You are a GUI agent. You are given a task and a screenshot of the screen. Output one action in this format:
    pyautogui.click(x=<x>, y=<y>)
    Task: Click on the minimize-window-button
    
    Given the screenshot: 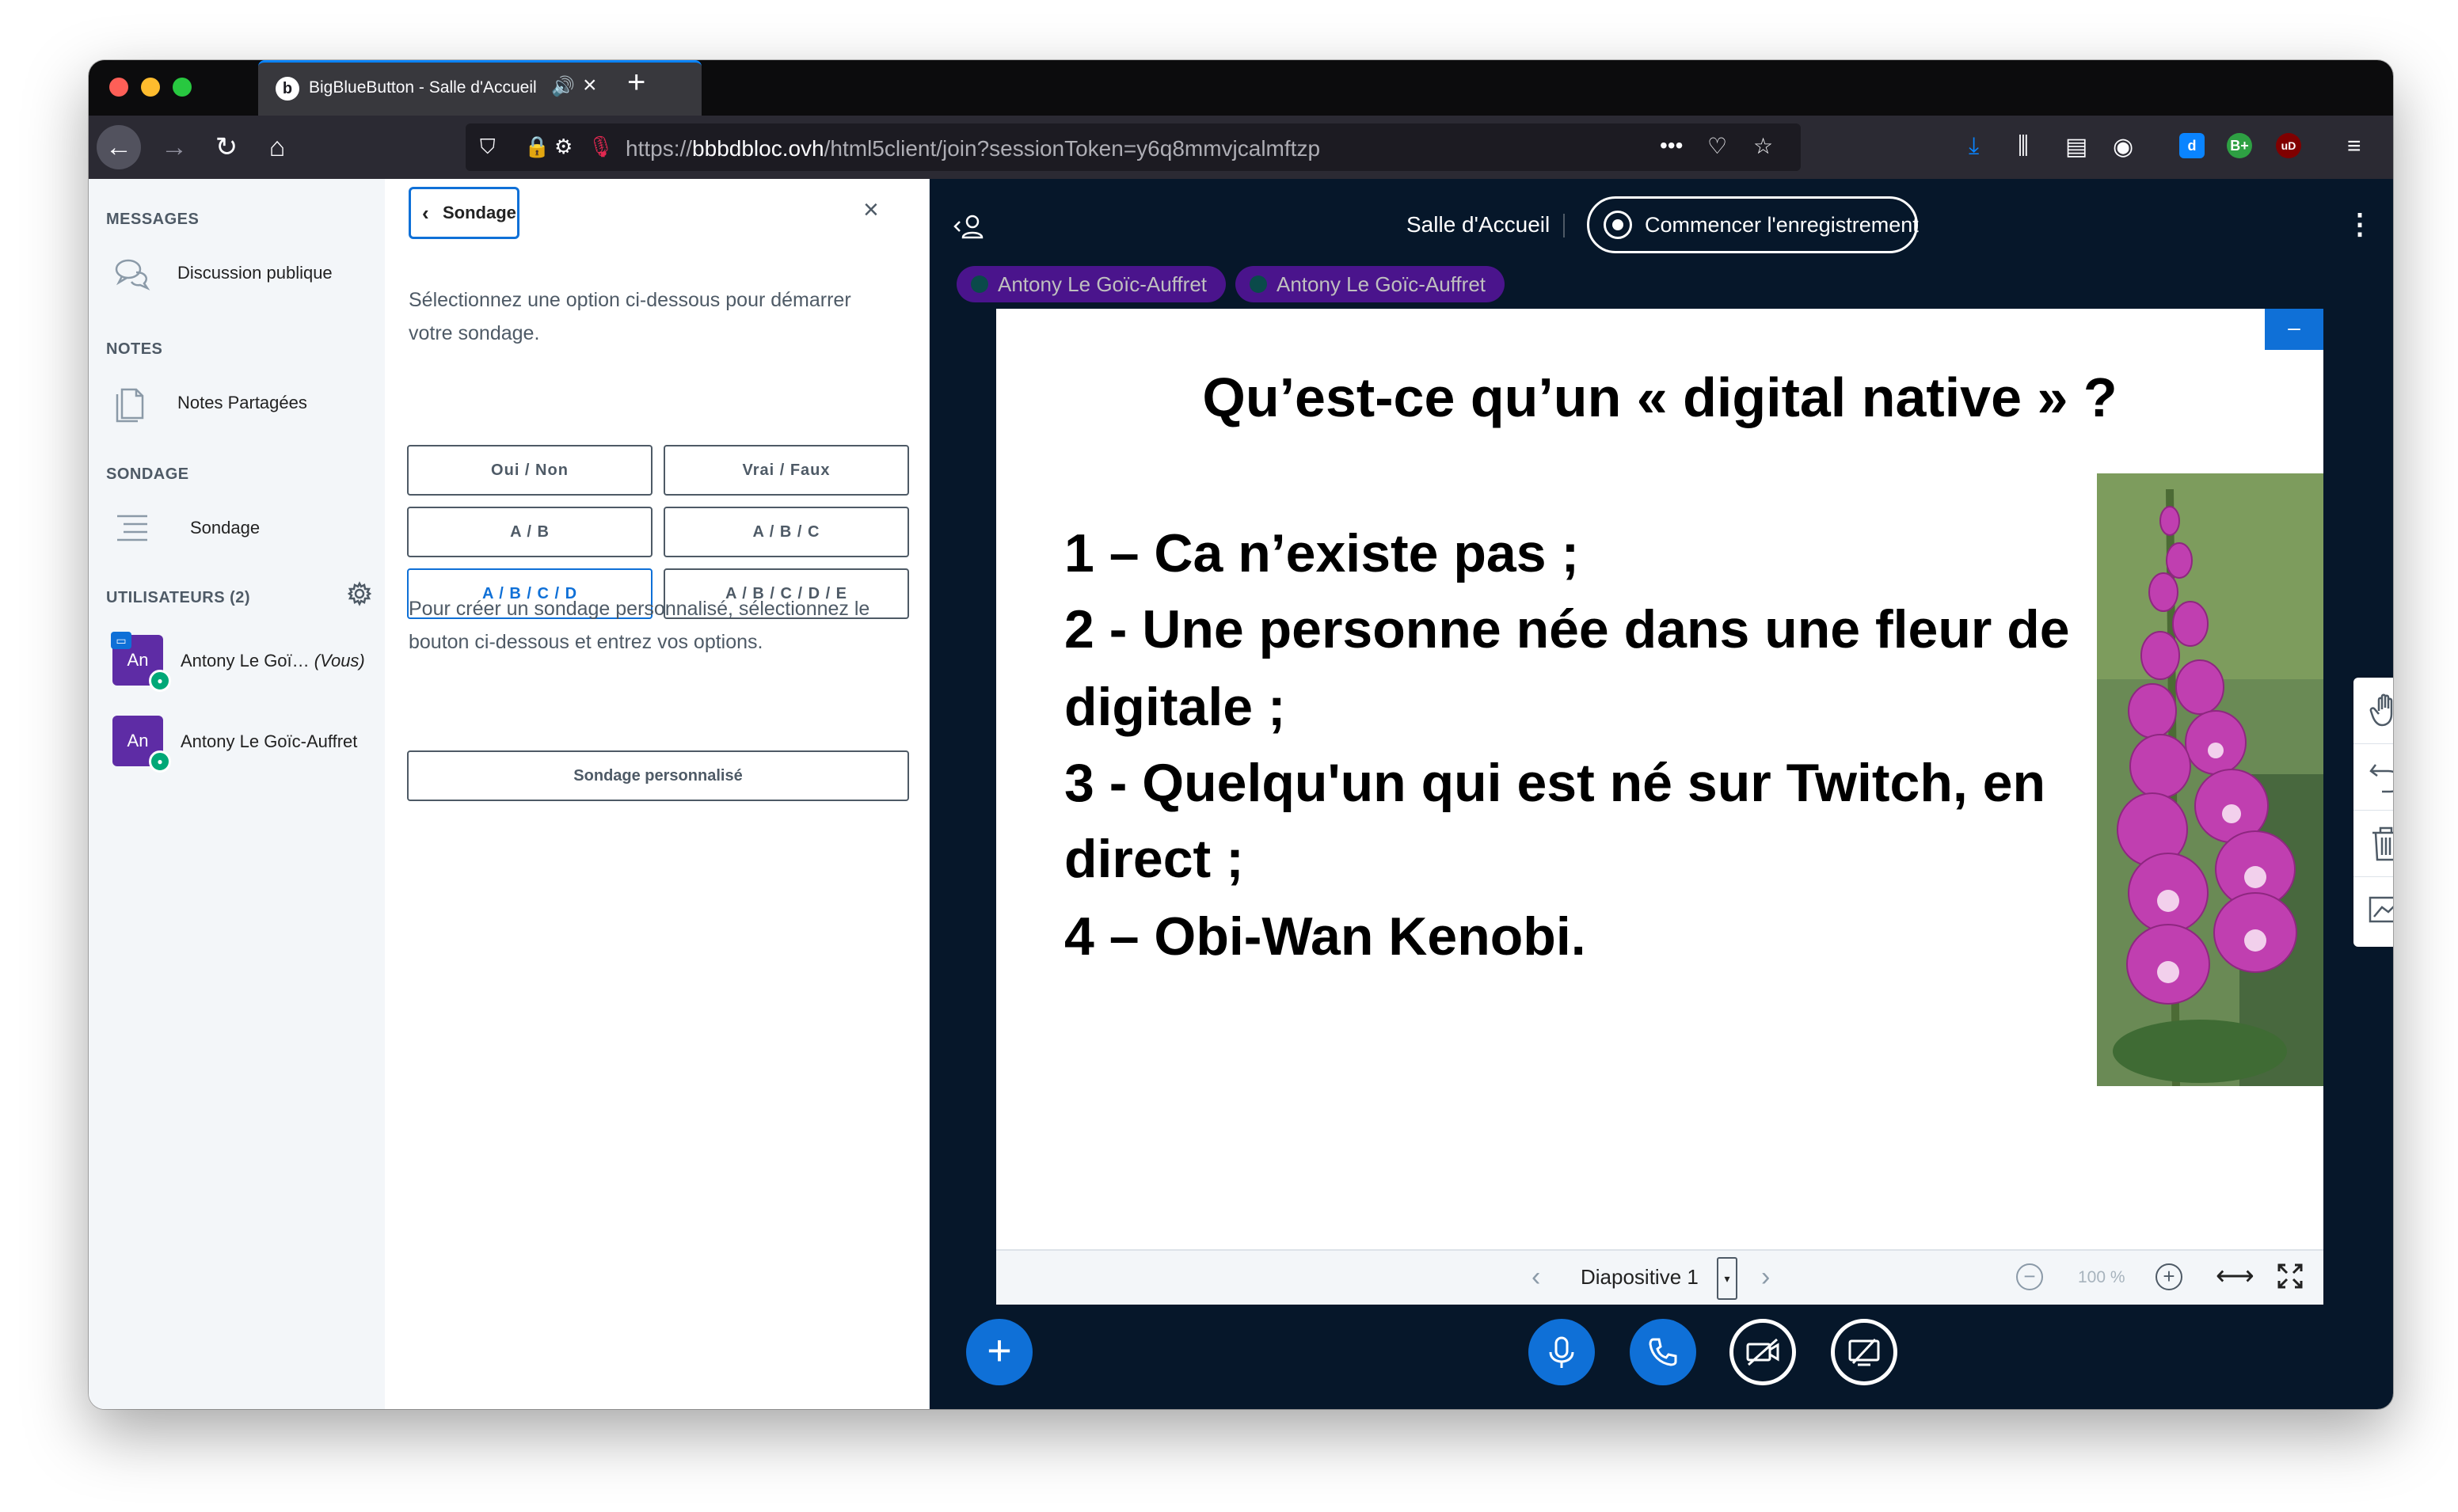 What is the action you would take?
    pyautogui.click(x=150, y=87)
    